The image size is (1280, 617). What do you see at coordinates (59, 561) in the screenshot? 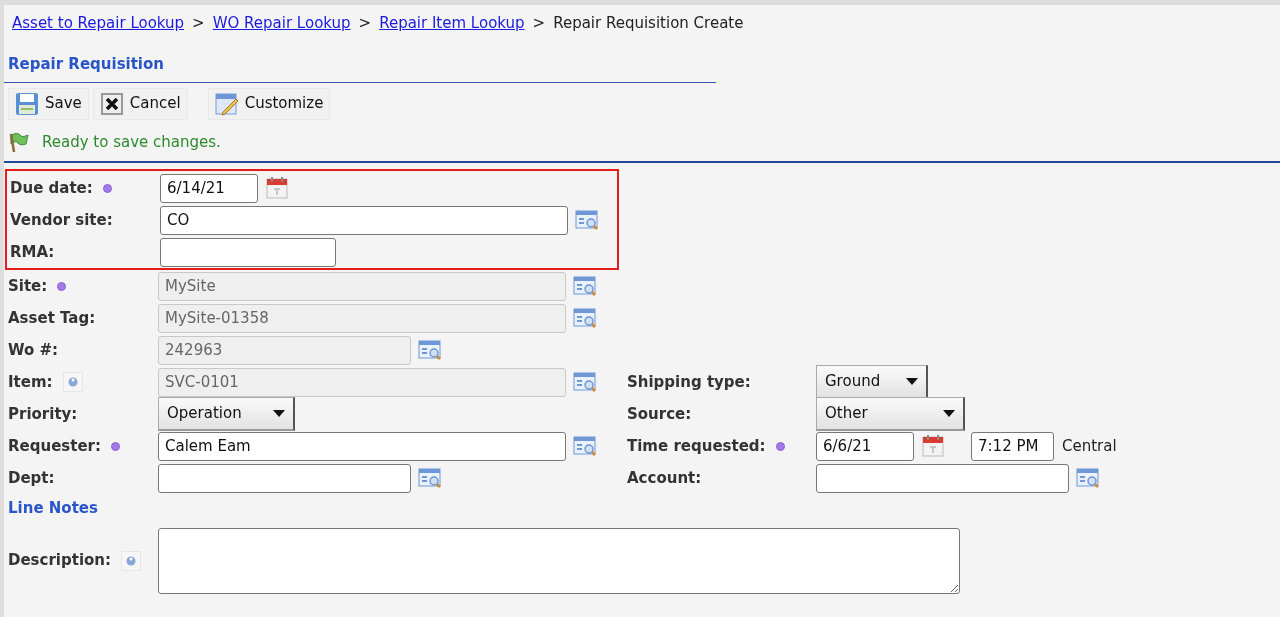
I see `field-label: Description:` at bounding box center [59, 561].